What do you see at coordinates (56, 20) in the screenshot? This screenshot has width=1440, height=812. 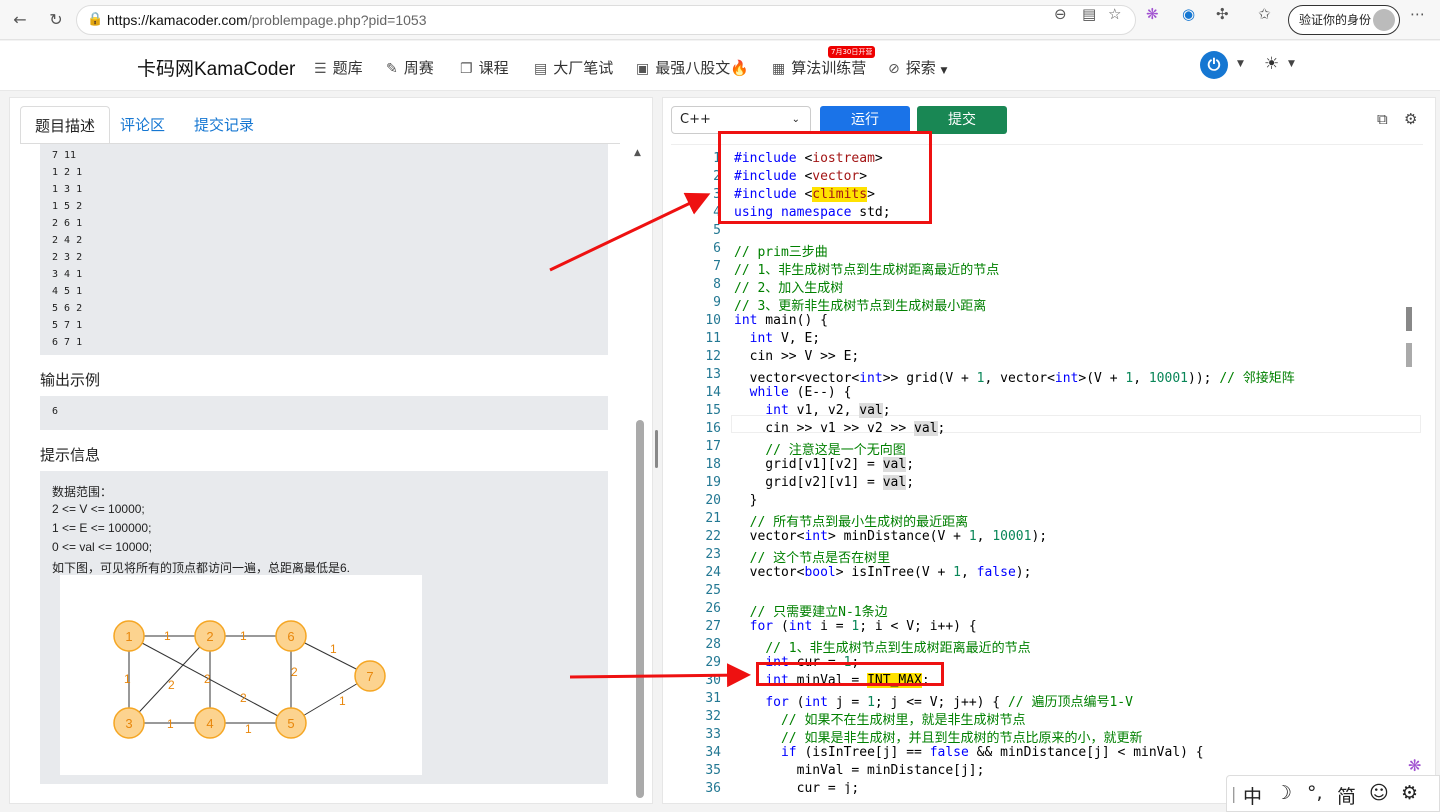 I see `reload-icon: ↻` at bounding box center [56, 20].